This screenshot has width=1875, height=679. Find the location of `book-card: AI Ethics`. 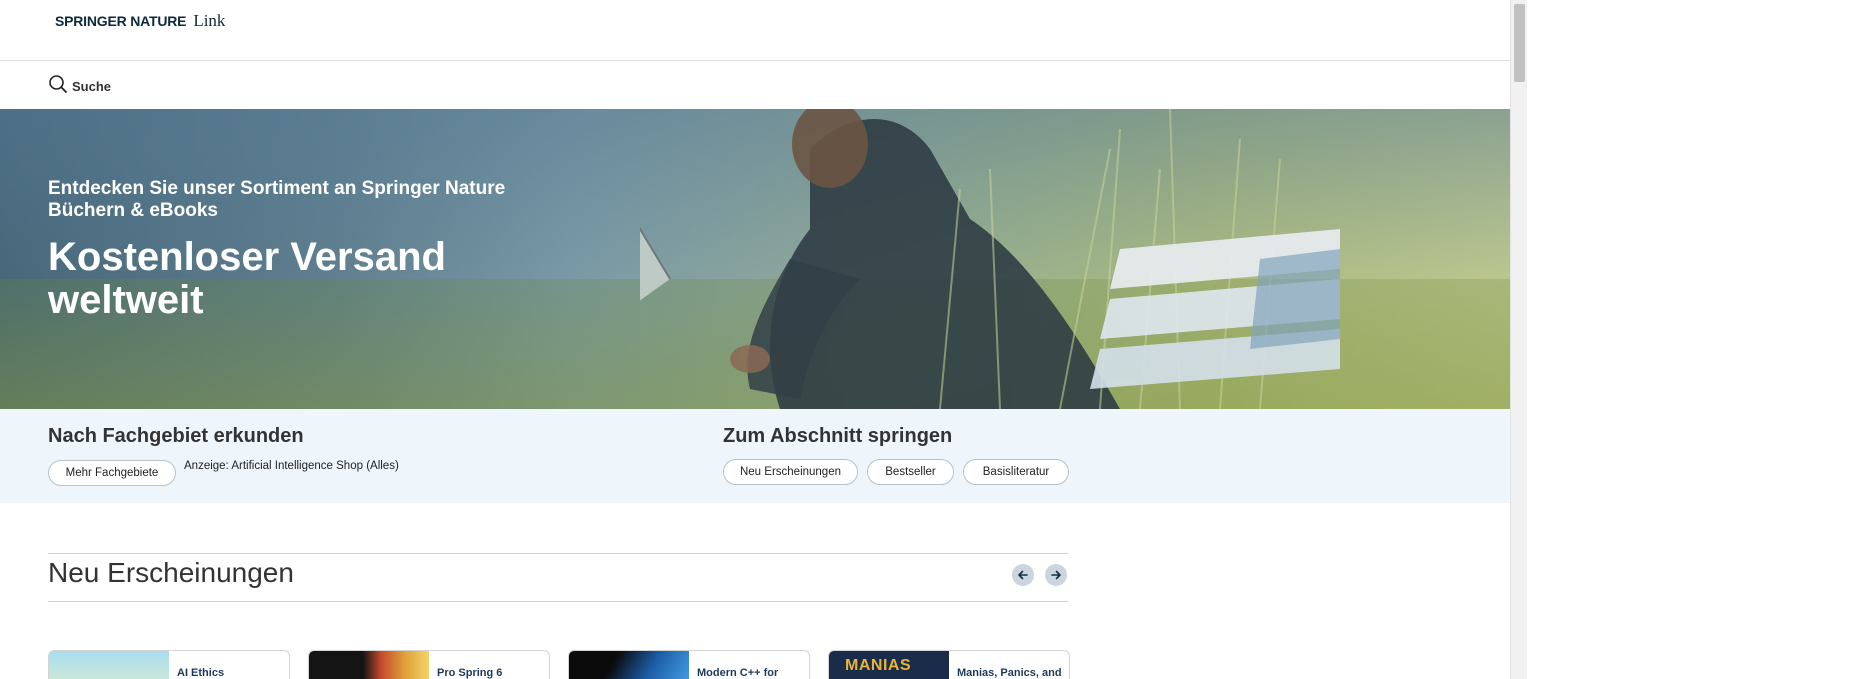

book-card: AI Ethics is located at coordinates (169, 664).